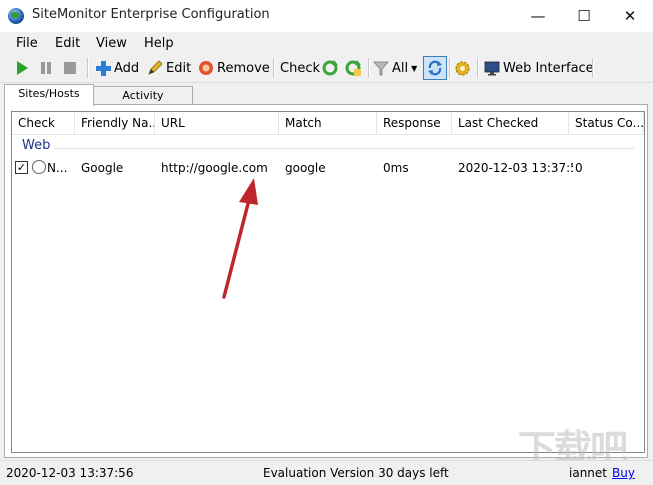 This screenshot has height=485, width=653. Describe the element at coordinates (70, 473) in the screenshot. I see `status-time: 2020-12-03 13:37:56` at that location.